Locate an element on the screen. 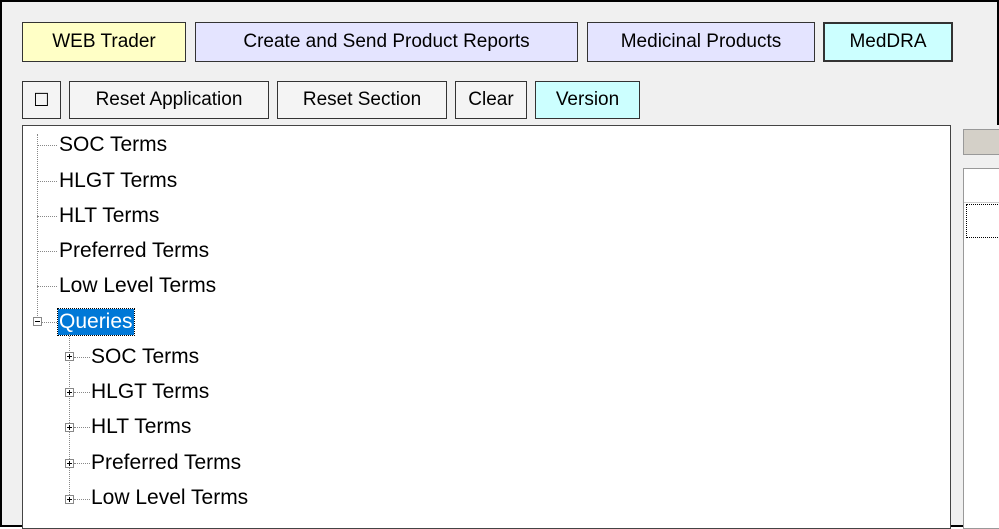 The image size is (999, 529). tree-item-queries-soc-terms: SOC Terms is located at coordinates (145, 357).